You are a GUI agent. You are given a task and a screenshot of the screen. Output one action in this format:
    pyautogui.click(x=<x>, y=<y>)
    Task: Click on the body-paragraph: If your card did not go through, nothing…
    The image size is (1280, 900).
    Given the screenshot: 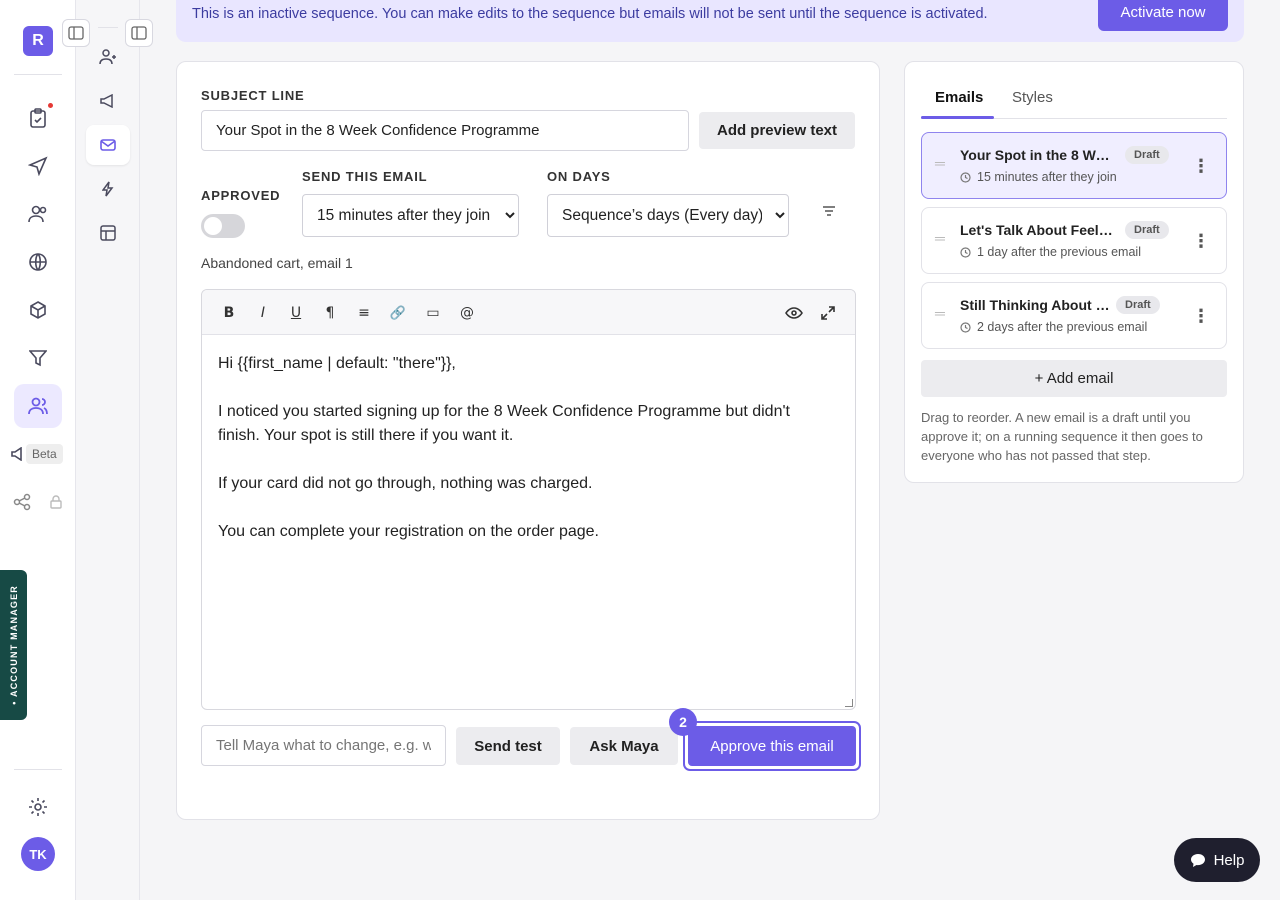 What is the action you would take?
    pyautogui.click(x=405, y=483)
    